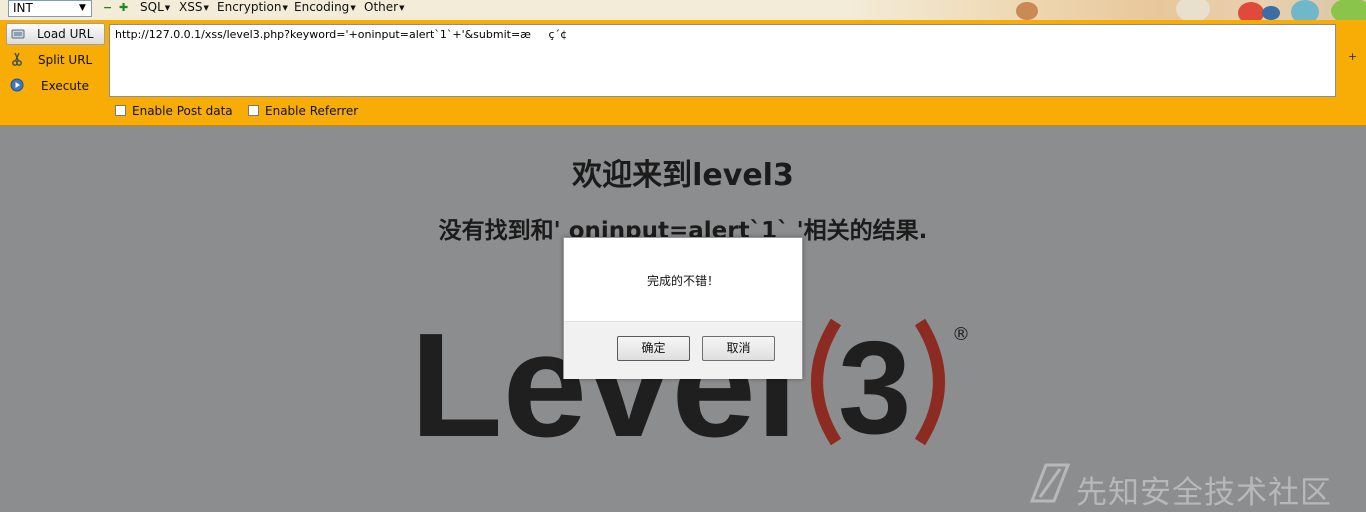 The width and height of the screenshot is (1366, 512). What do you see at coordinates (152, 7) in the screenshot?
I see `menu-sql-label: SQL` at bounding box center [152, 7].